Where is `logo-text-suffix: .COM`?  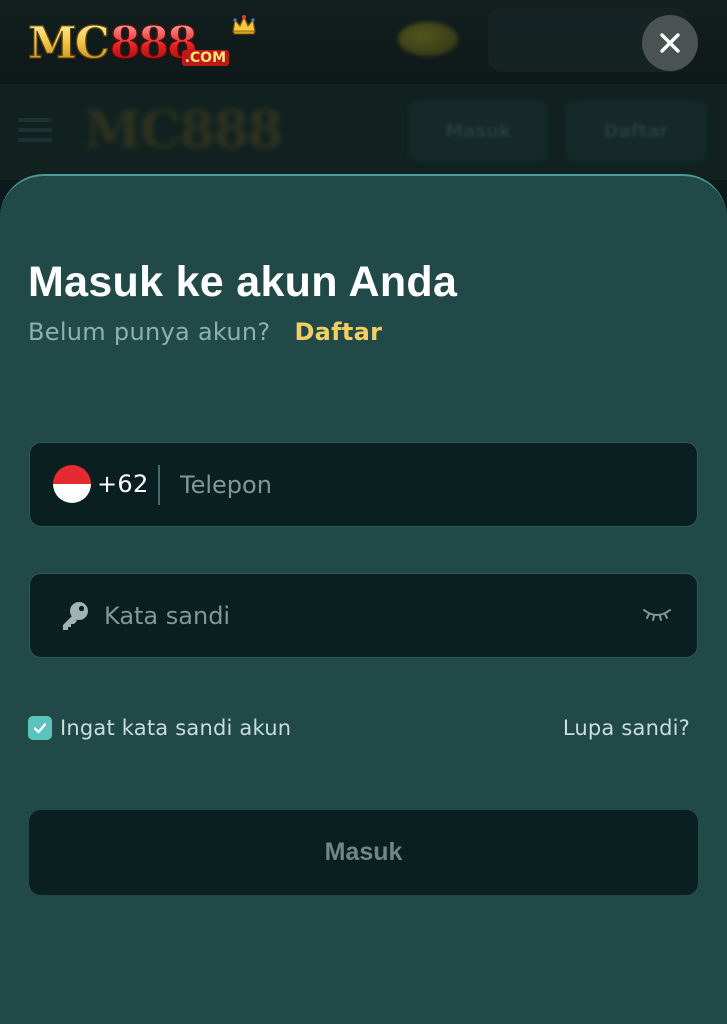 logo-text-suffix: .COM is located at coordinates (205, 58).